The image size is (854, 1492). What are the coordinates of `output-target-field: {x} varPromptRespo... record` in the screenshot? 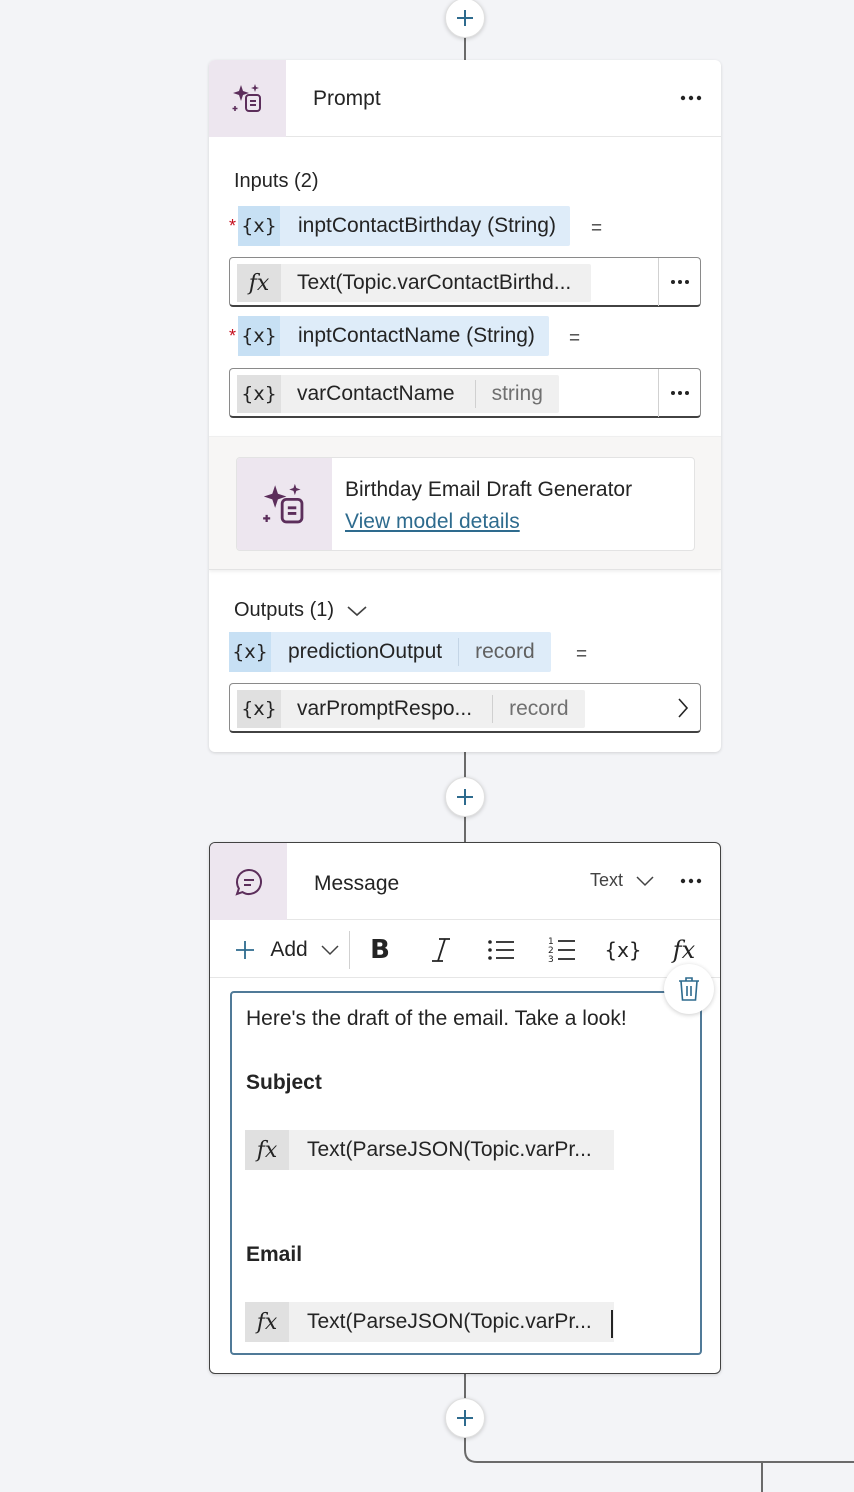 It's located at (465, 708).